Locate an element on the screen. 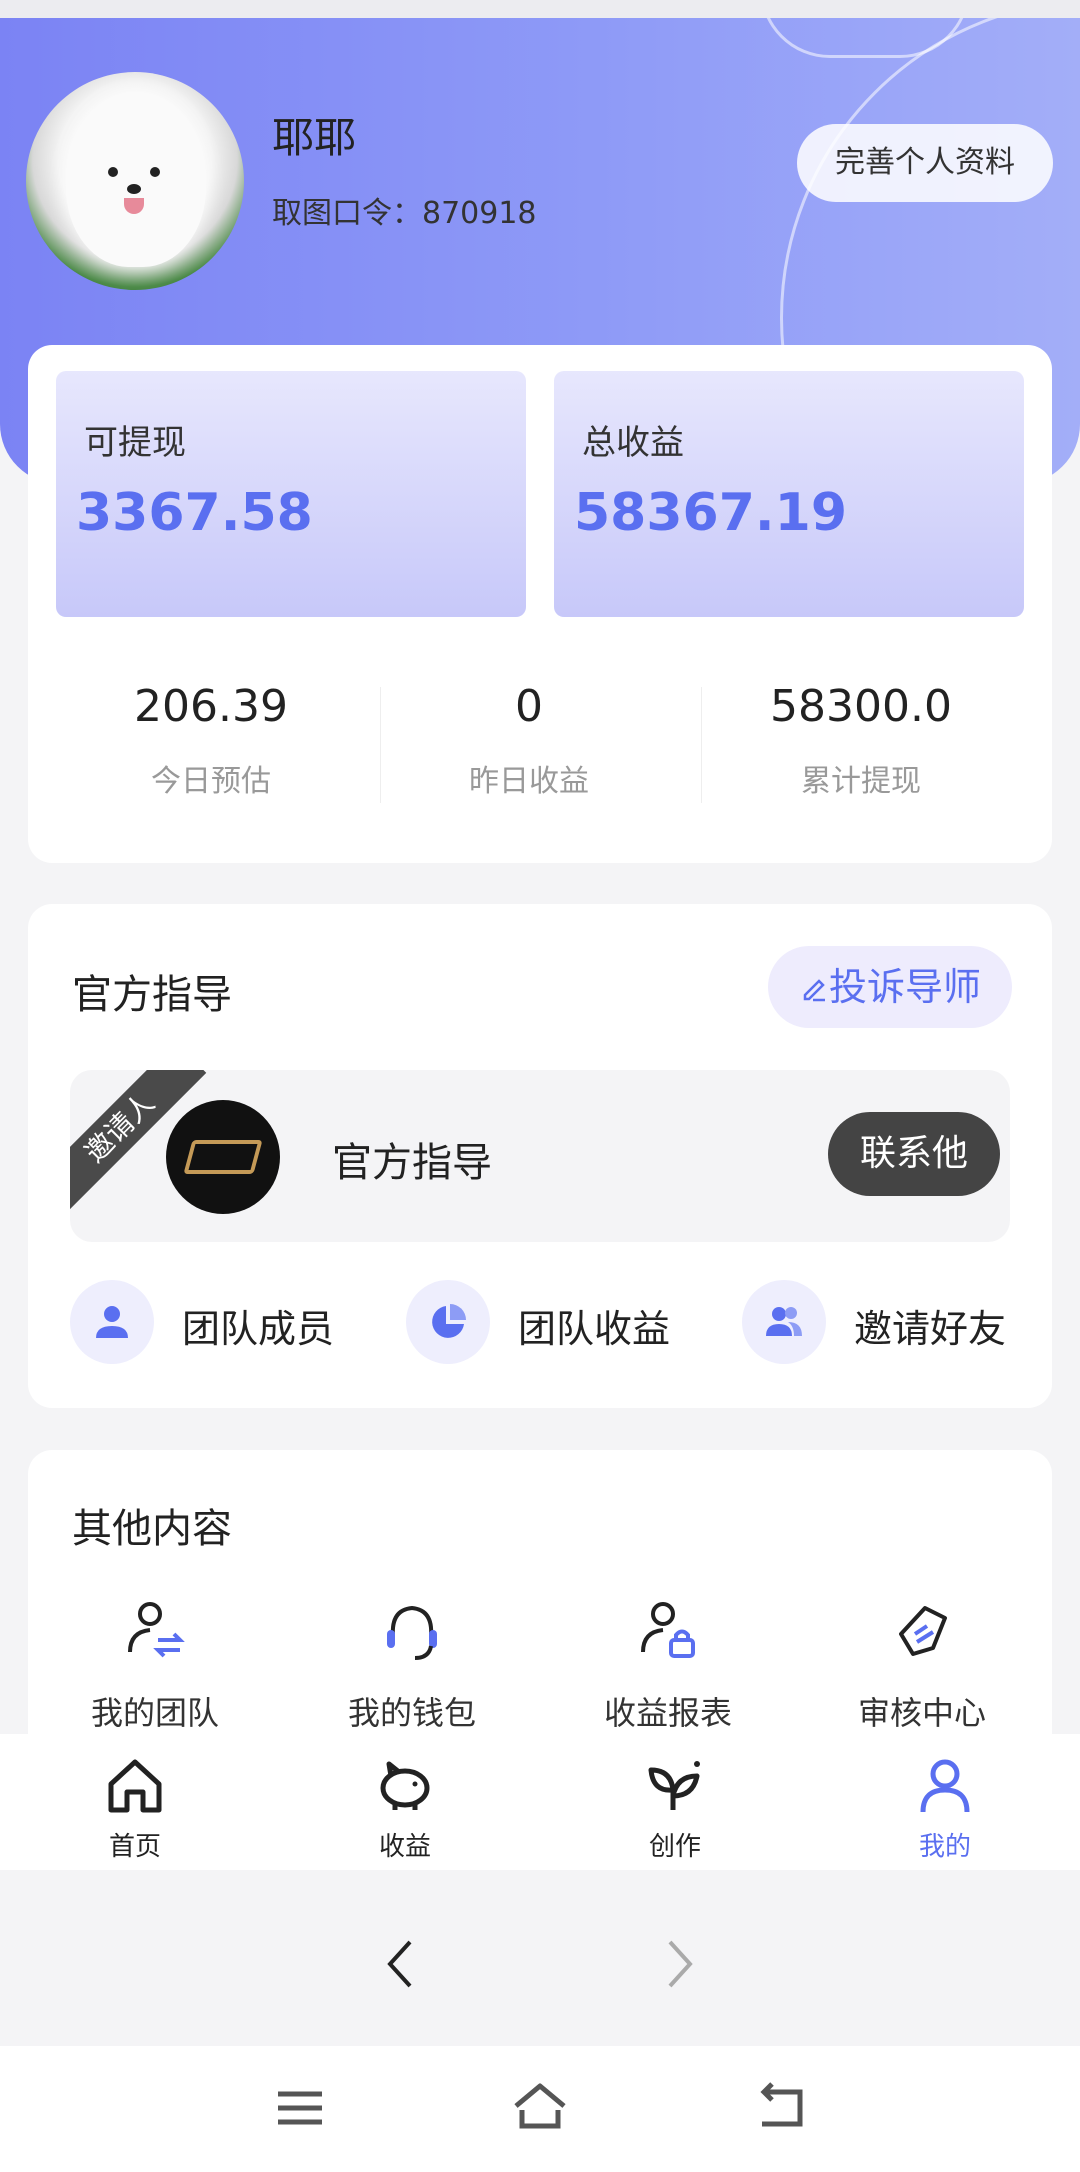  sprout-icon is located at coordinates (674, 1785).